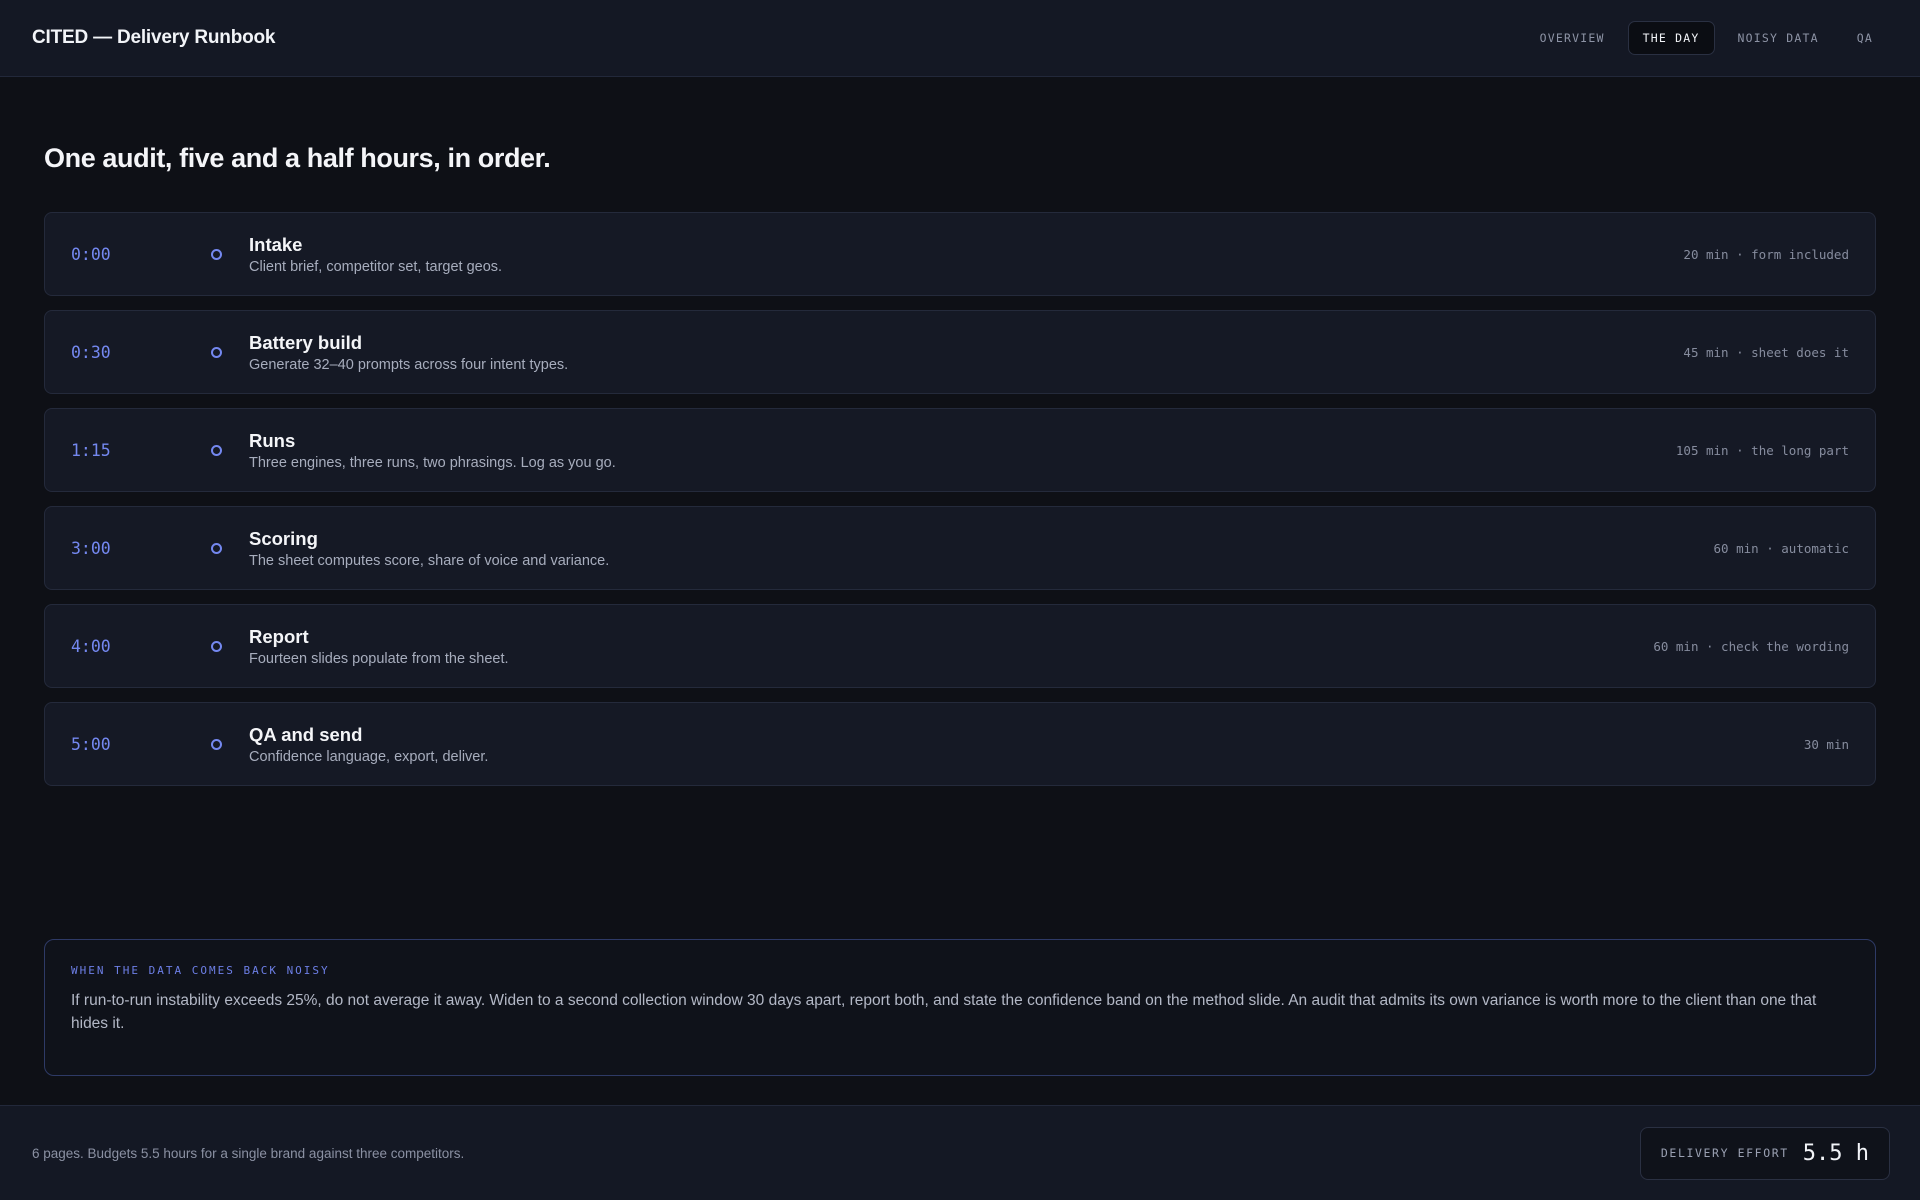 Image resolution: width=1920 pixels, height=1200 pixels. Describe the element at coordinates (379, 658) in the screenshot. I see `step-description: Fourteen slides populate from the sheet.` at that location.